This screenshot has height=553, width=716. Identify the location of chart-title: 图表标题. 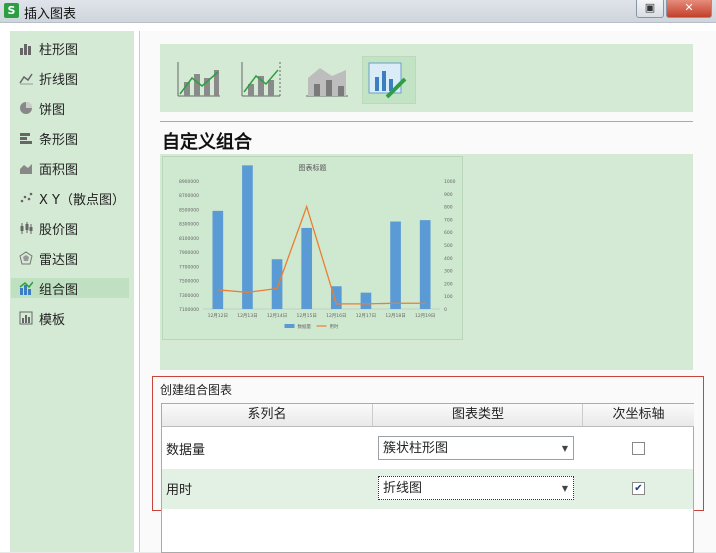
(313, 167).